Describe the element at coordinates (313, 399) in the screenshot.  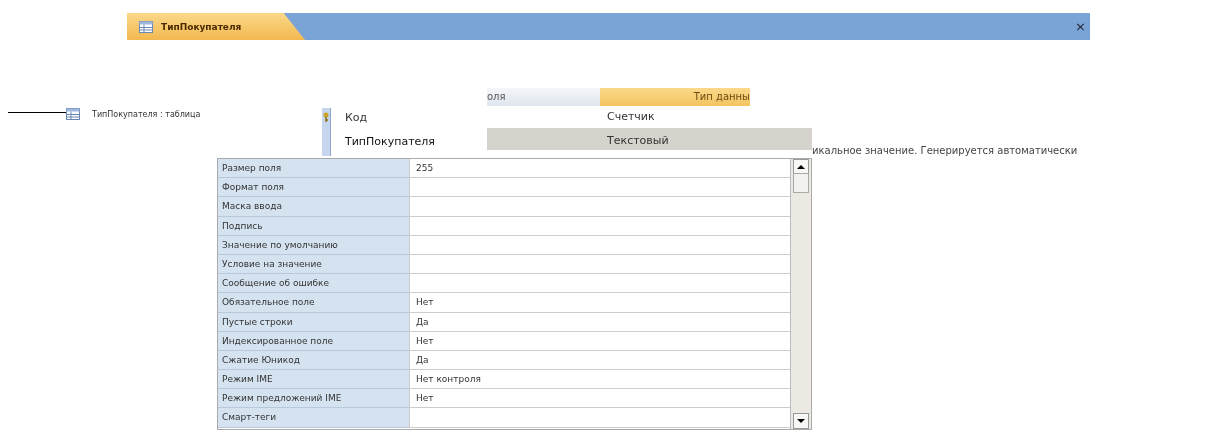
I see `property-label: Режим предложений IME` at that location.